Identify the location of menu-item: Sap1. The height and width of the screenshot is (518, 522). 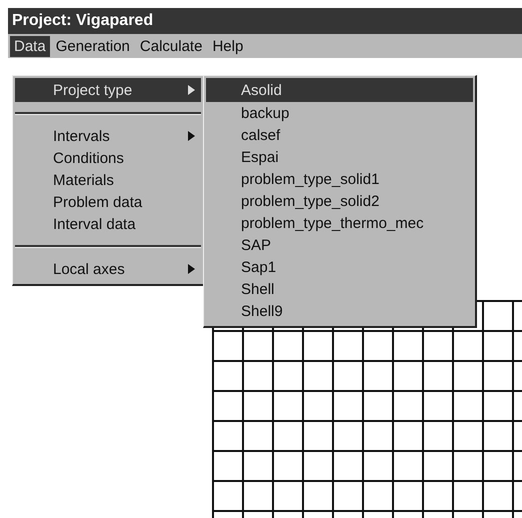
(339, 267).